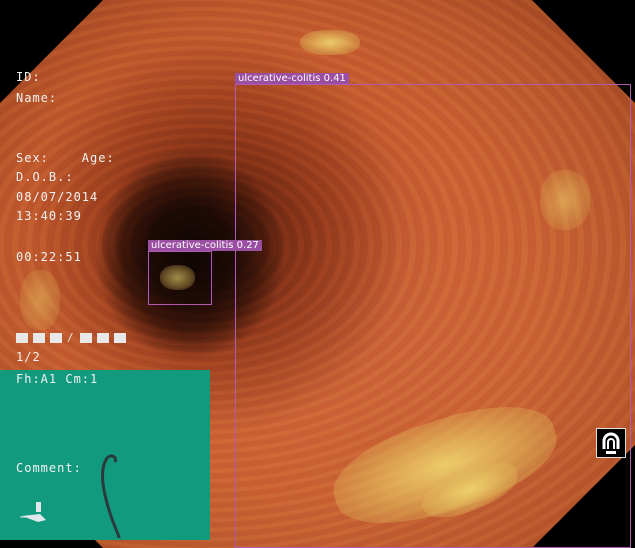 Image resolution: width=635 pixels, height=548 pixels. What do you see at coordinates (57, 379) in the screenshot?
I see `fh-cm-readout: Fh:A1 Cm:1` at bounding box center [57, 379].